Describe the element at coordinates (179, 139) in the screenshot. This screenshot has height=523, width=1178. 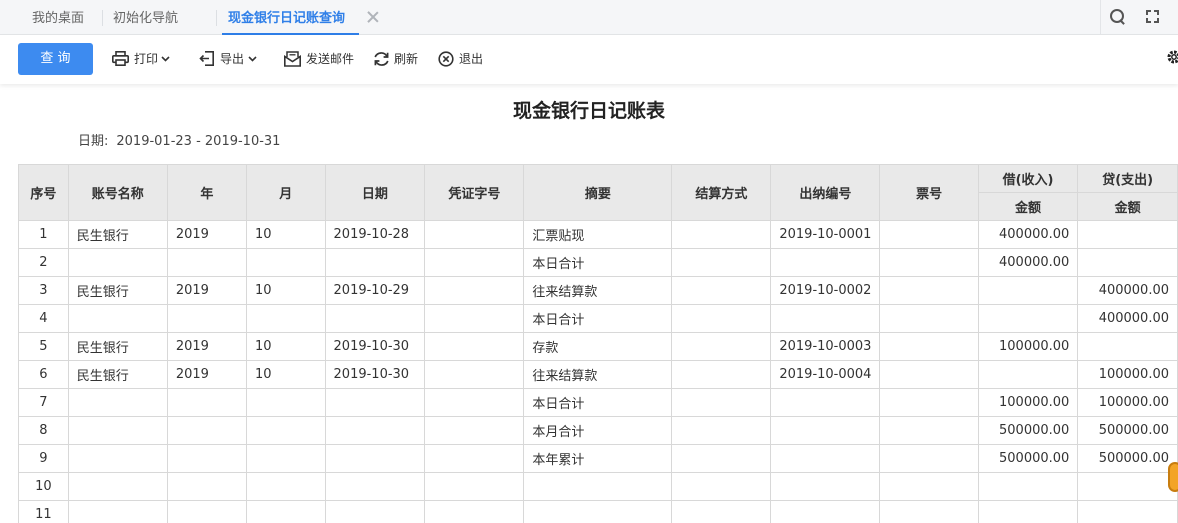
I see `date-range-line: 日期: 2019-01-23 - 2019-10-31` at that location.